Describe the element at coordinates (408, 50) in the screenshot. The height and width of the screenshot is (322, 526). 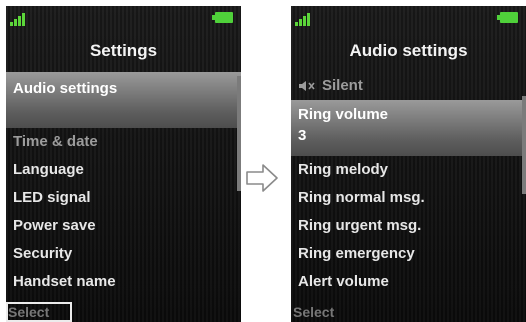
I see `page-title: Audio settings` at that location.